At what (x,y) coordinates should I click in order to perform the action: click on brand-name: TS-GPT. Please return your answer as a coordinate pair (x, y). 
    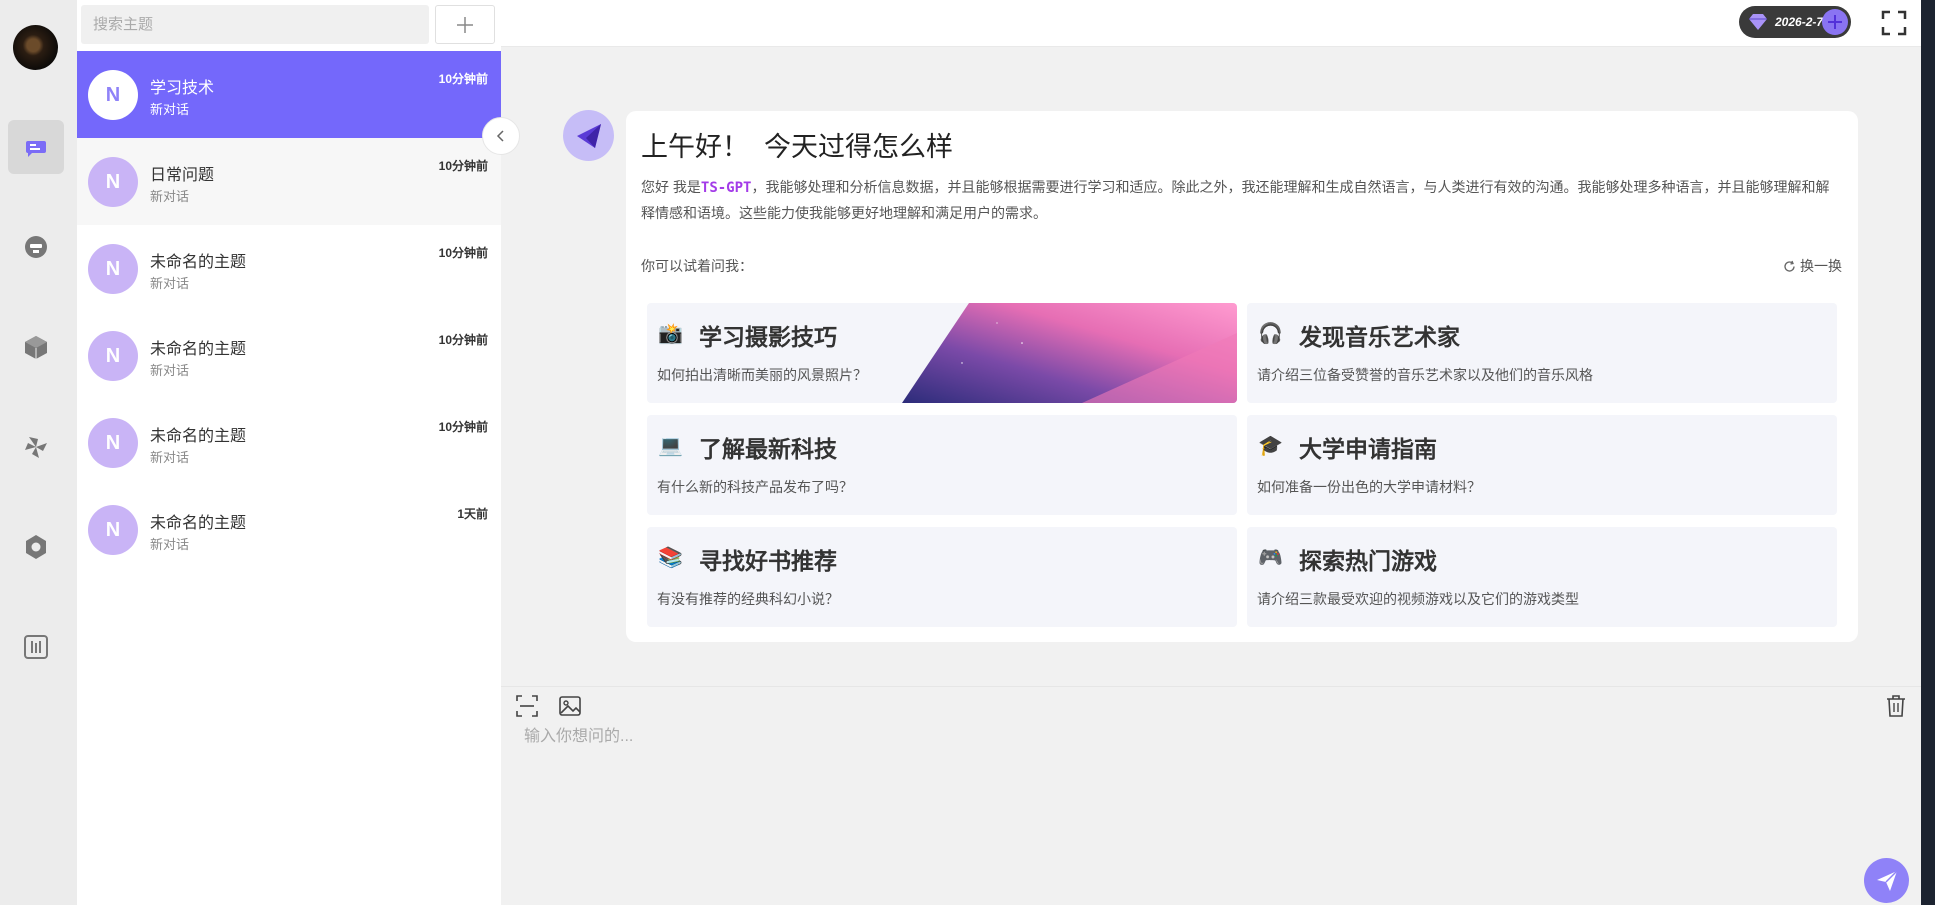
    Looking at the image, I should click on (726, 188).